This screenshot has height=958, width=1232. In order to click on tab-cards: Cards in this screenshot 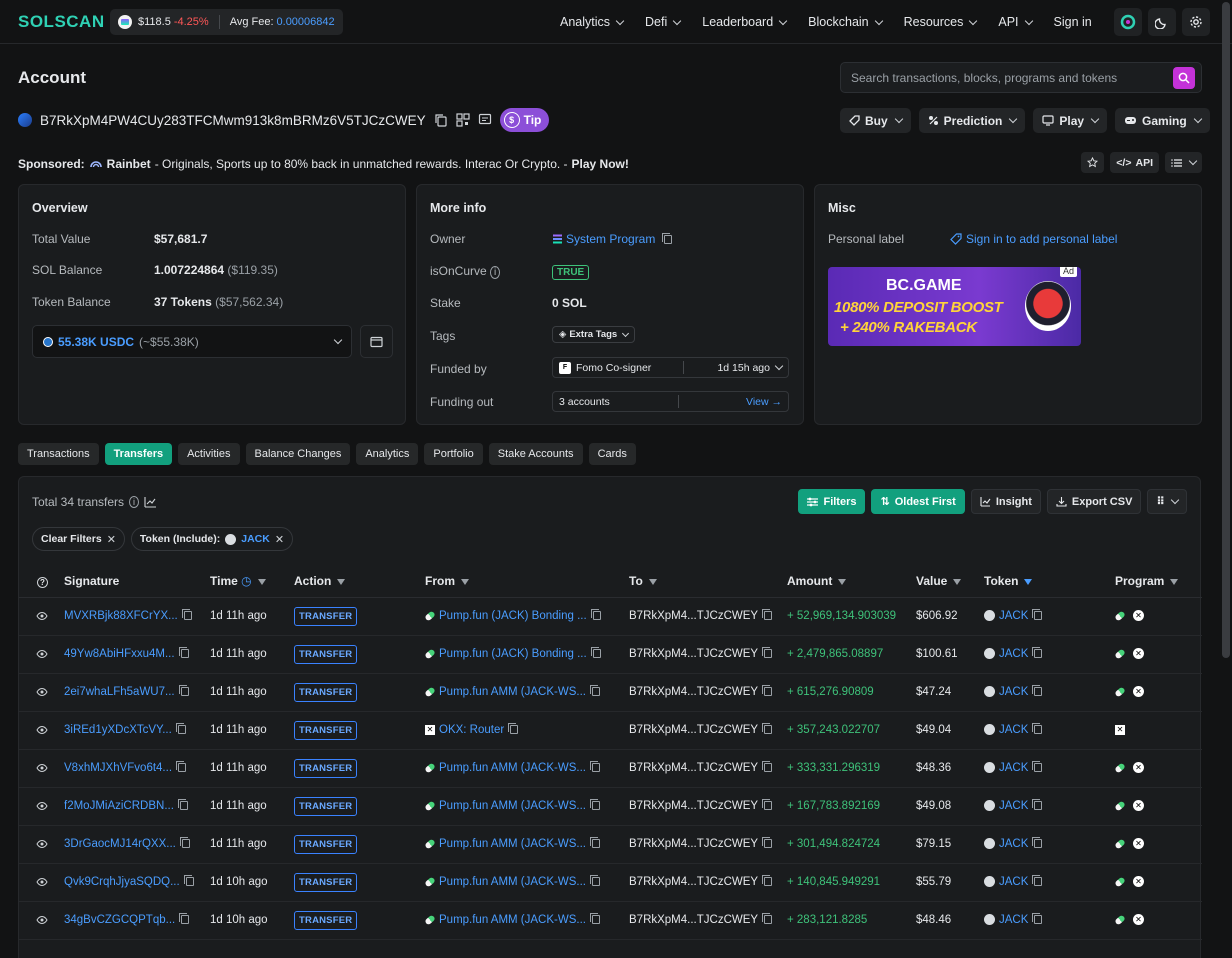, I will do `click(612, 454)`.